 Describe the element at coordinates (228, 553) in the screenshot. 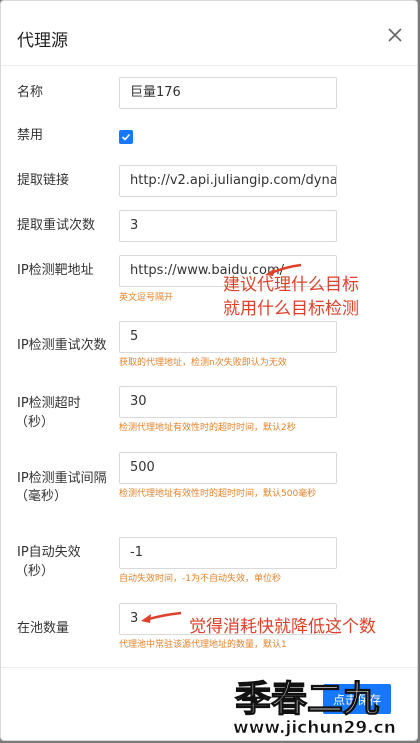

I see `auto-expire-input: -1` at that location.